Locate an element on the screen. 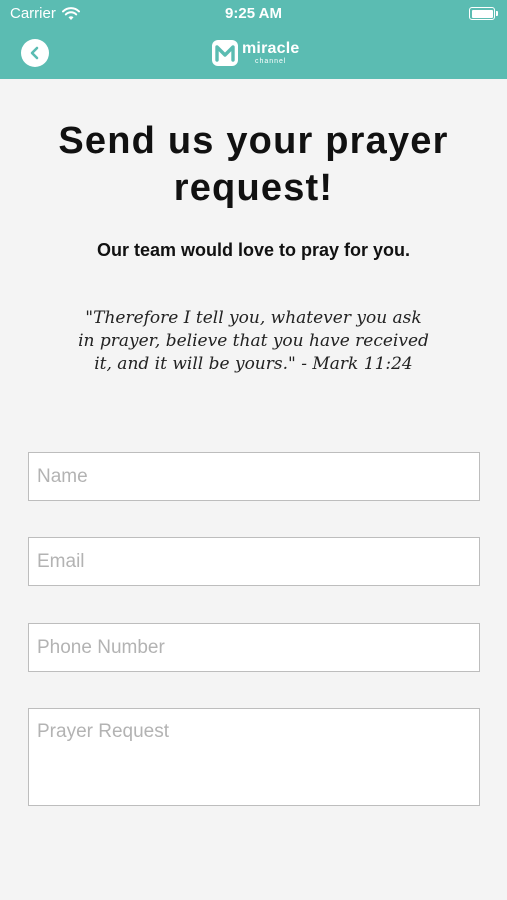 The height and width of the screenshot is (900, 507). logo-wordmark: miracle channel is located at coordinates (271, 53).